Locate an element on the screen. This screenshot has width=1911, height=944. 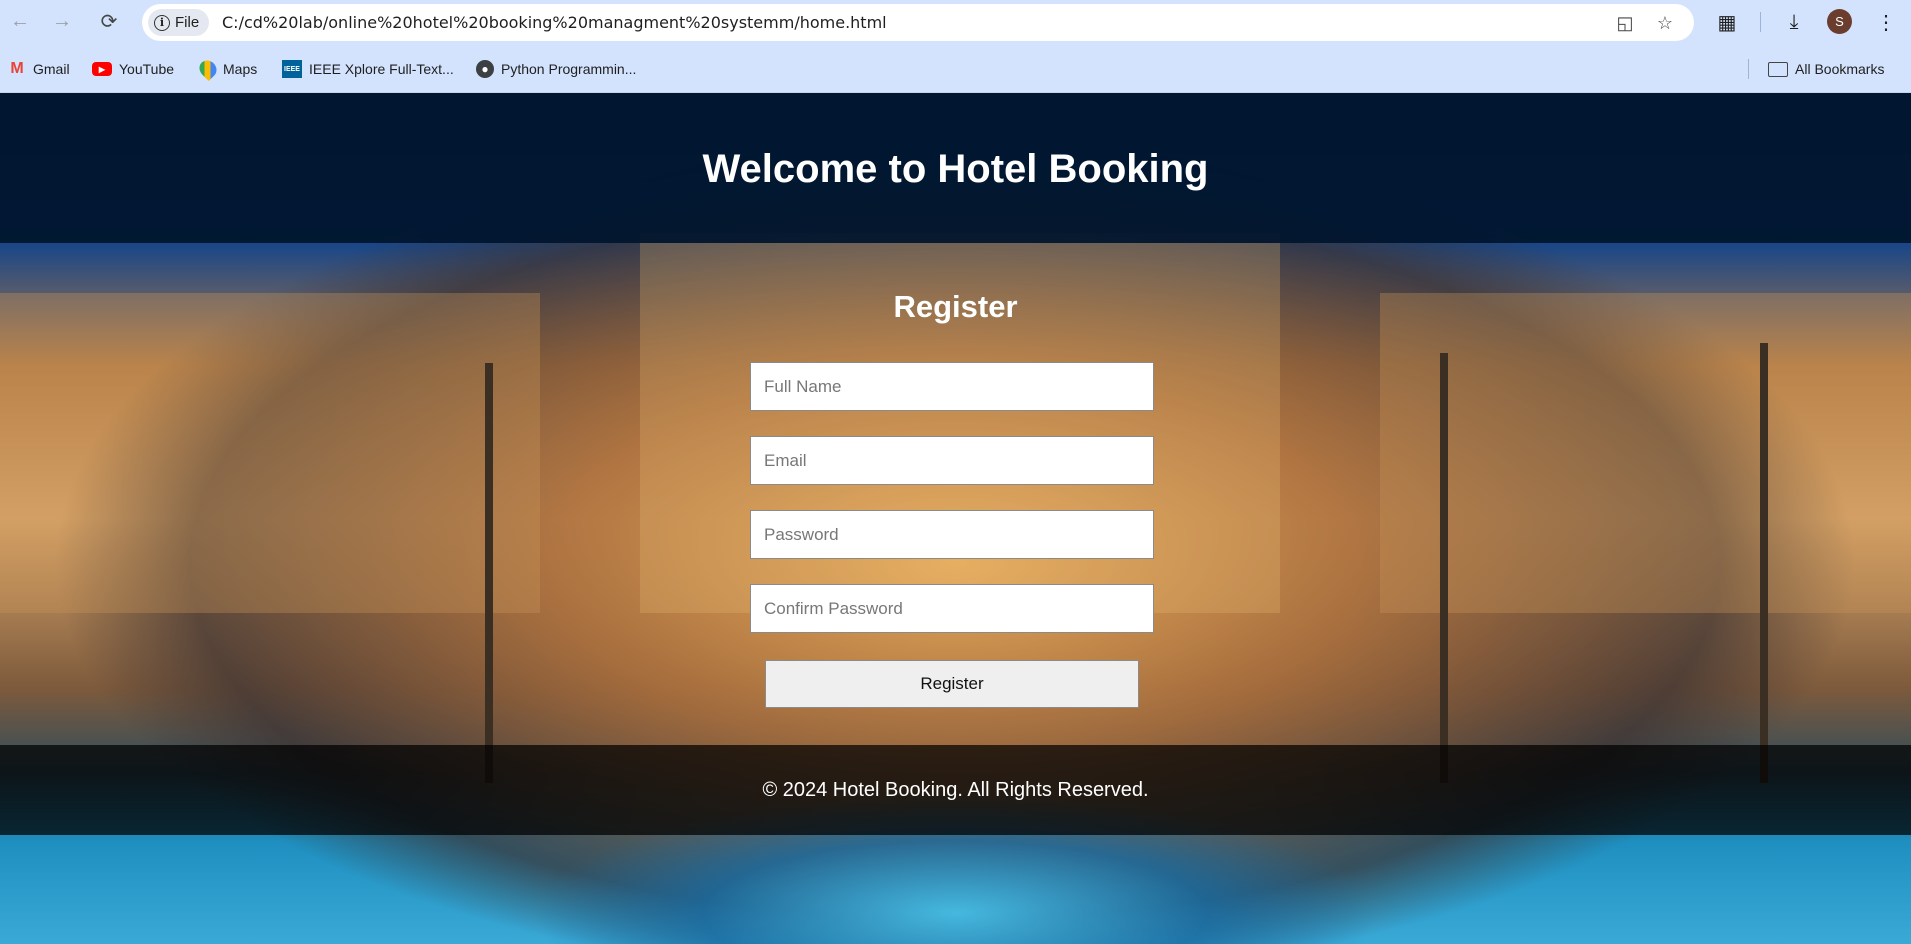
bookmark-maps: Maps is located at coordinates (226, 69).